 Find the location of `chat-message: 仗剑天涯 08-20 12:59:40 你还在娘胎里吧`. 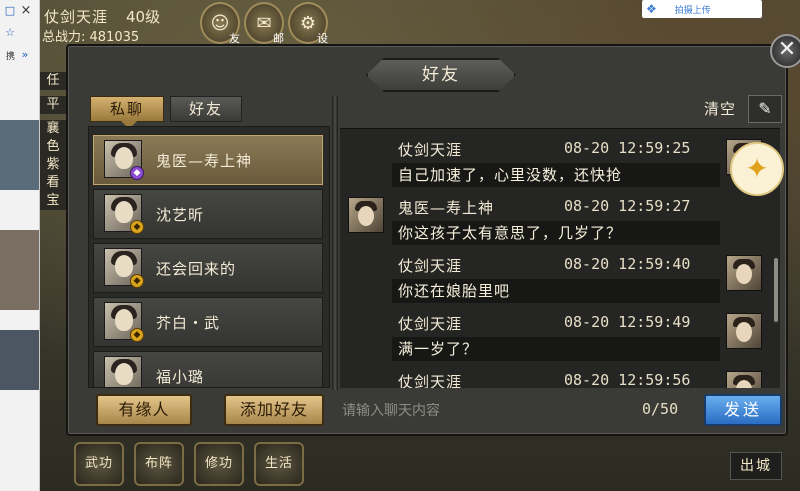

chat-message: 仗剑天涯 08-20 12:59:40 你还在娘胎里吧 is located at coordinates (551, 275).